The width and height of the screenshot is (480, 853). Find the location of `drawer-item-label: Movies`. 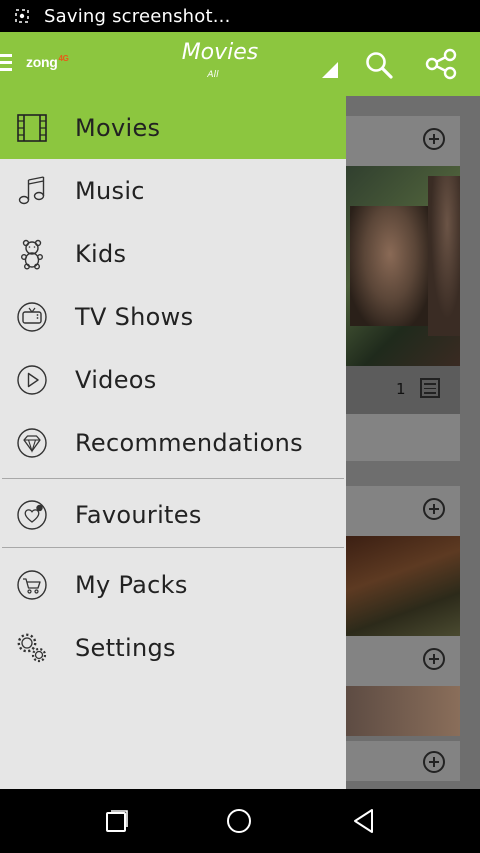

drawer-item-label: Movies is located at coordinates (118, 127).